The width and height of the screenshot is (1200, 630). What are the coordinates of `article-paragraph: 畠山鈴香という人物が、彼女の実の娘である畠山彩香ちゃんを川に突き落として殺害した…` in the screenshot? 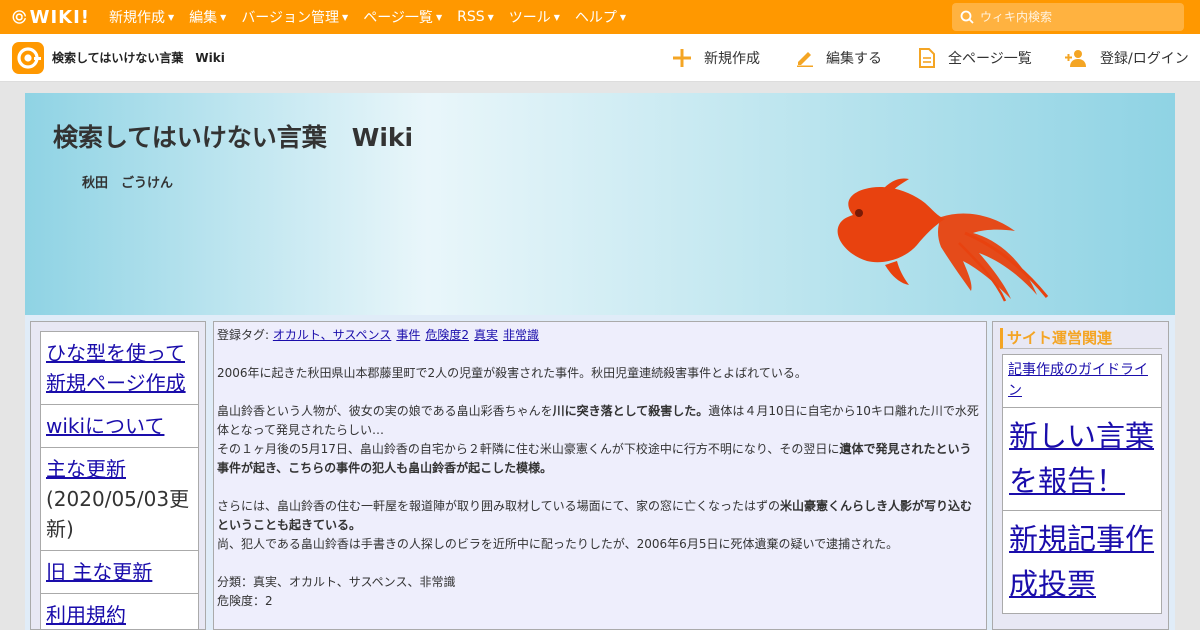 It's located at (600, 421).